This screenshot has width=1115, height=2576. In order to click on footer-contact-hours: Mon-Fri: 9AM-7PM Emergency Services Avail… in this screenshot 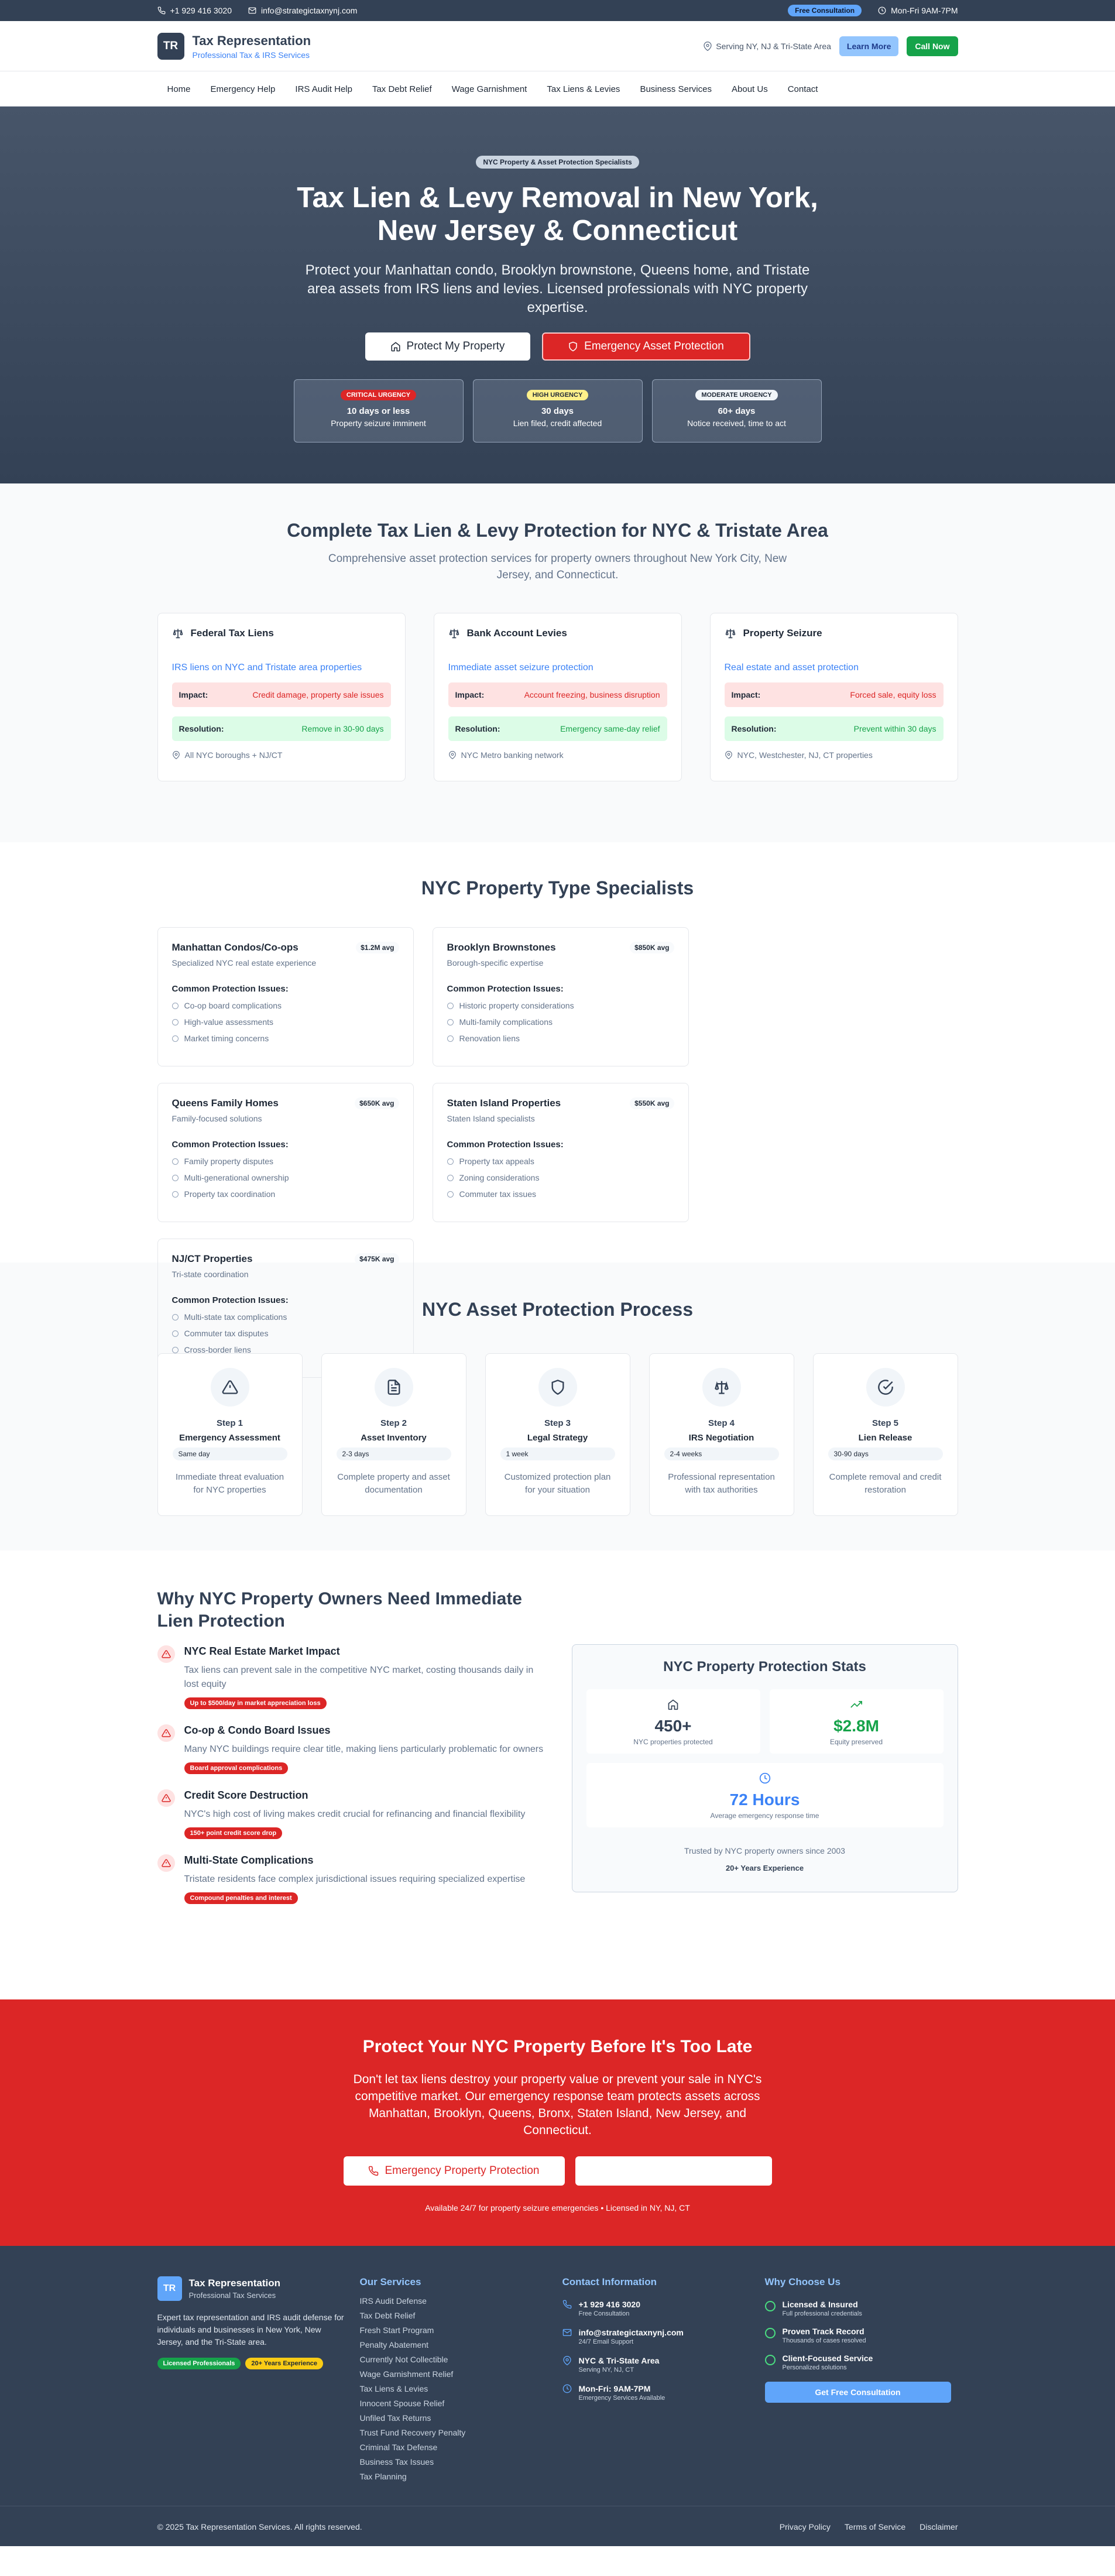, I will do `click(659, 2393)`.